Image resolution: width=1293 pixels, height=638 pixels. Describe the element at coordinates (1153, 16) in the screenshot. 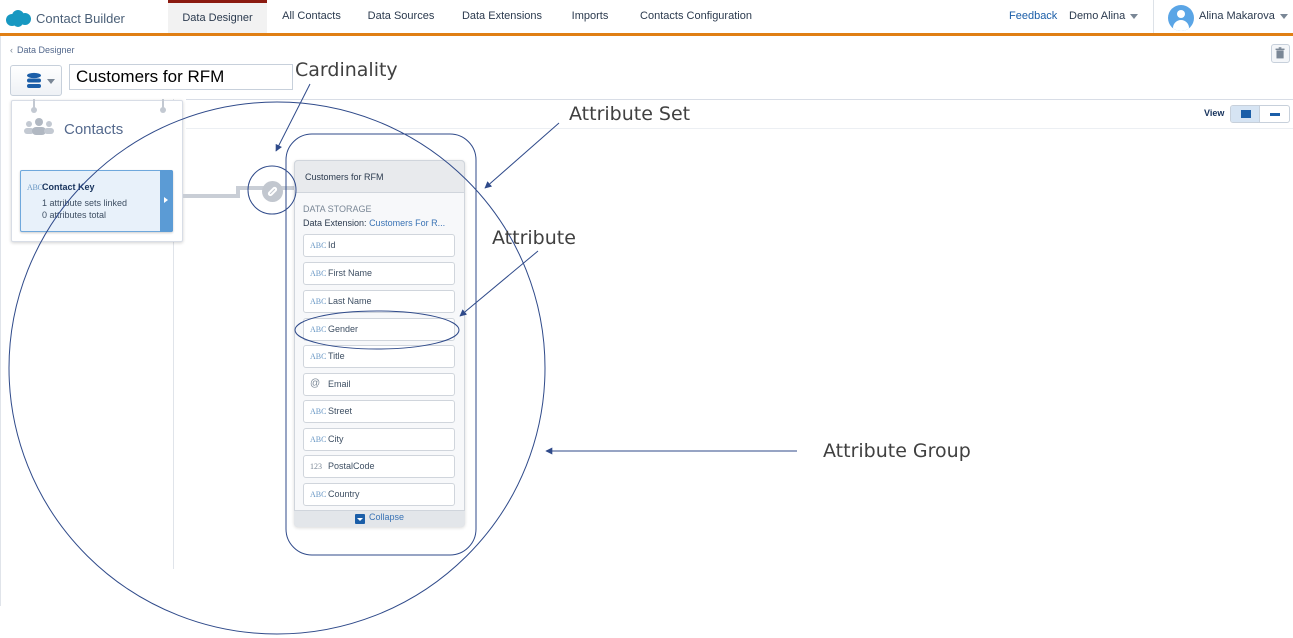

I see `nav-divider` at that location.